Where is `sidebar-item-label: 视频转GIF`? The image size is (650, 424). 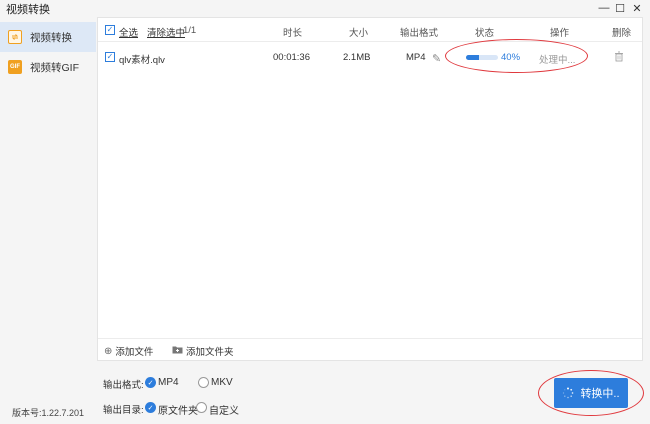
sidebar-item-label: 视频转GIF is located at coordinates (54, 67).